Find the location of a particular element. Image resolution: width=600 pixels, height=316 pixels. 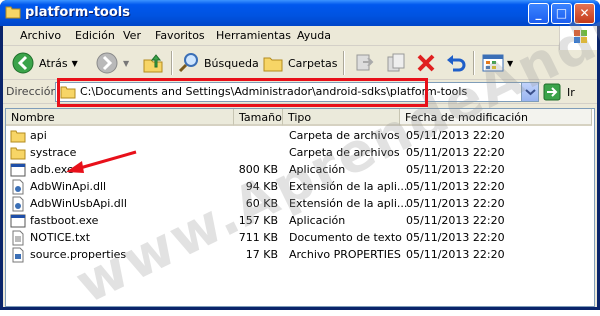

file-name: AdbWinApi.dll is located at coordinates (68, 186).